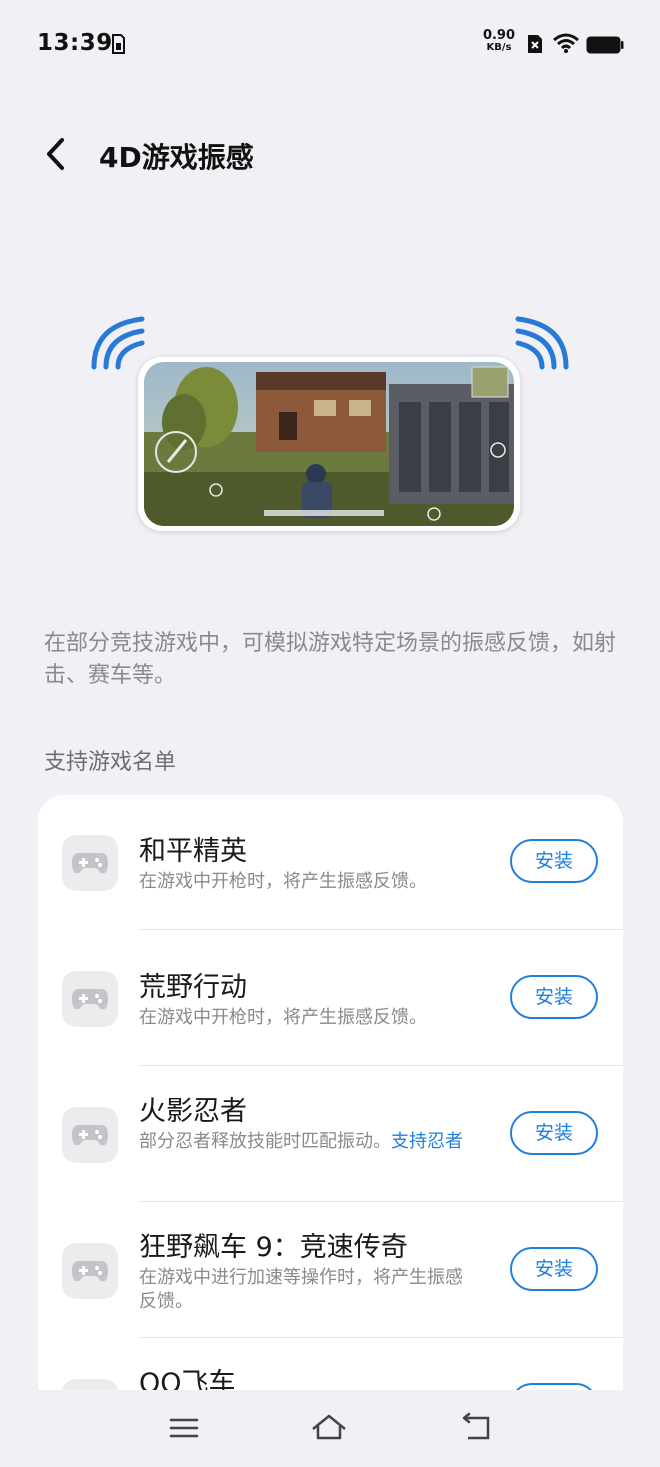  What do you see at coordinates (477, 1428) in the screenshot?
I see `back-arrow-icon` at bounding box center [477, 1428].